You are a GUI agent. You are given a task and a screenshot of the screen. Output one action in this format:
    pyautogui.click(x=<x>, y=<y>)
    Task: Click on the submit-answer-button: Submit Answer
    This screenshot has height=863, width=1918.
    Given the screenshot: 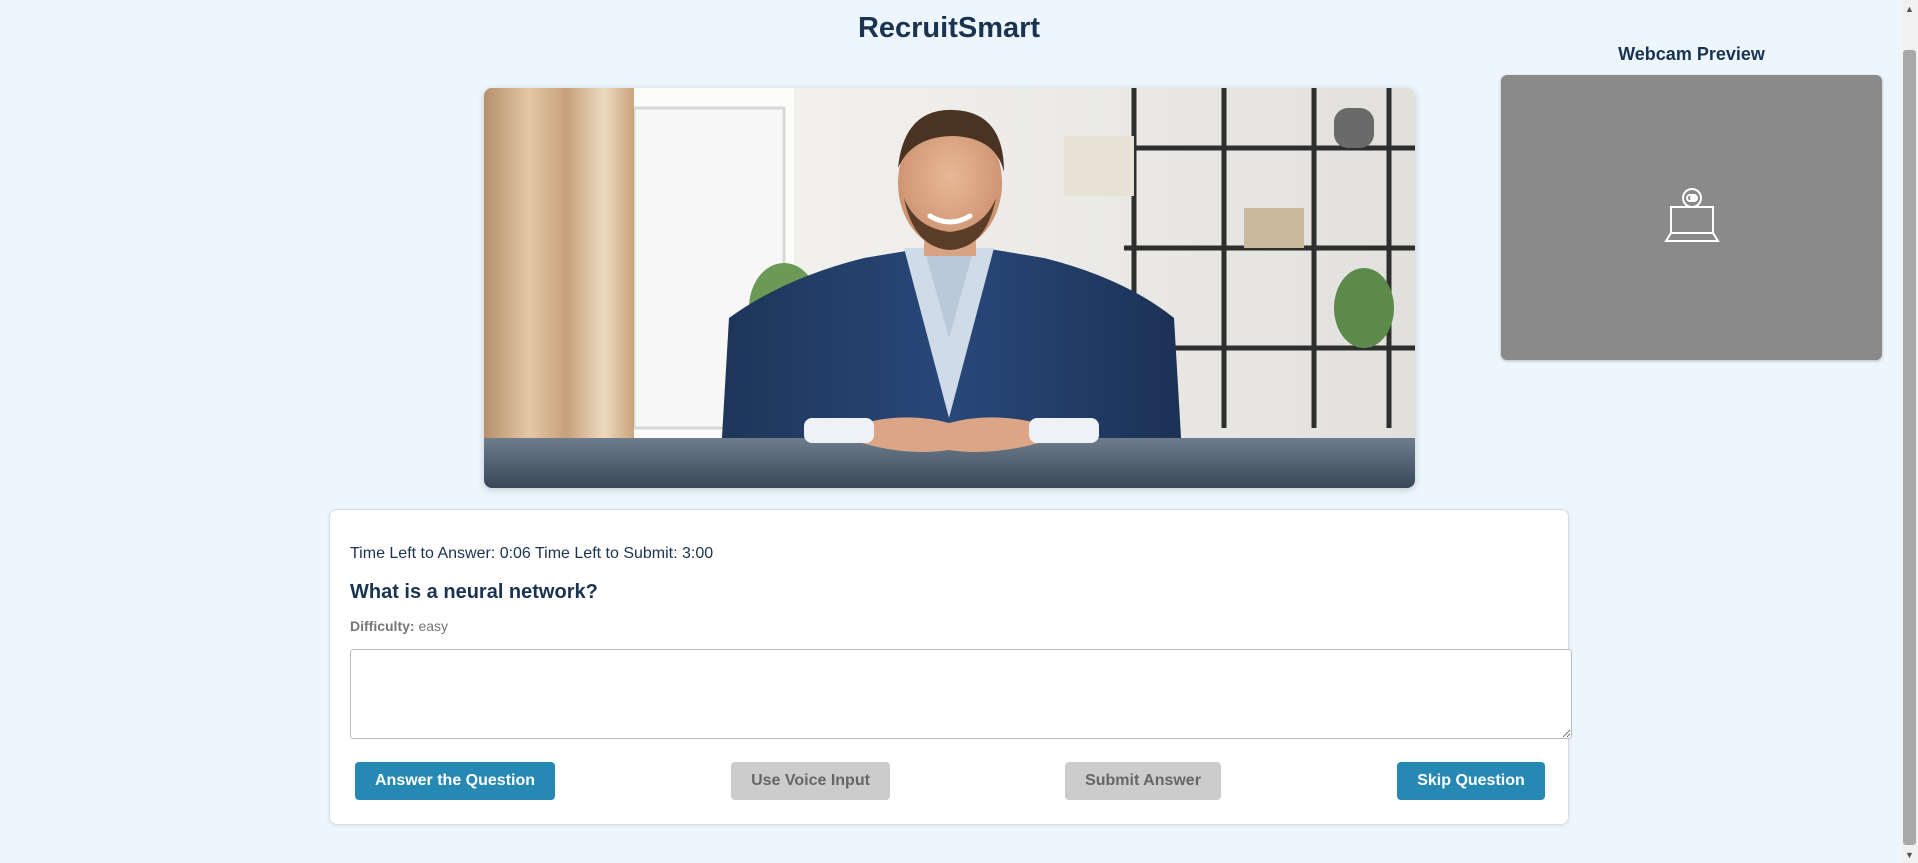 What is the action you would take?
    pyautogui.click(x=1143, y=781)
    